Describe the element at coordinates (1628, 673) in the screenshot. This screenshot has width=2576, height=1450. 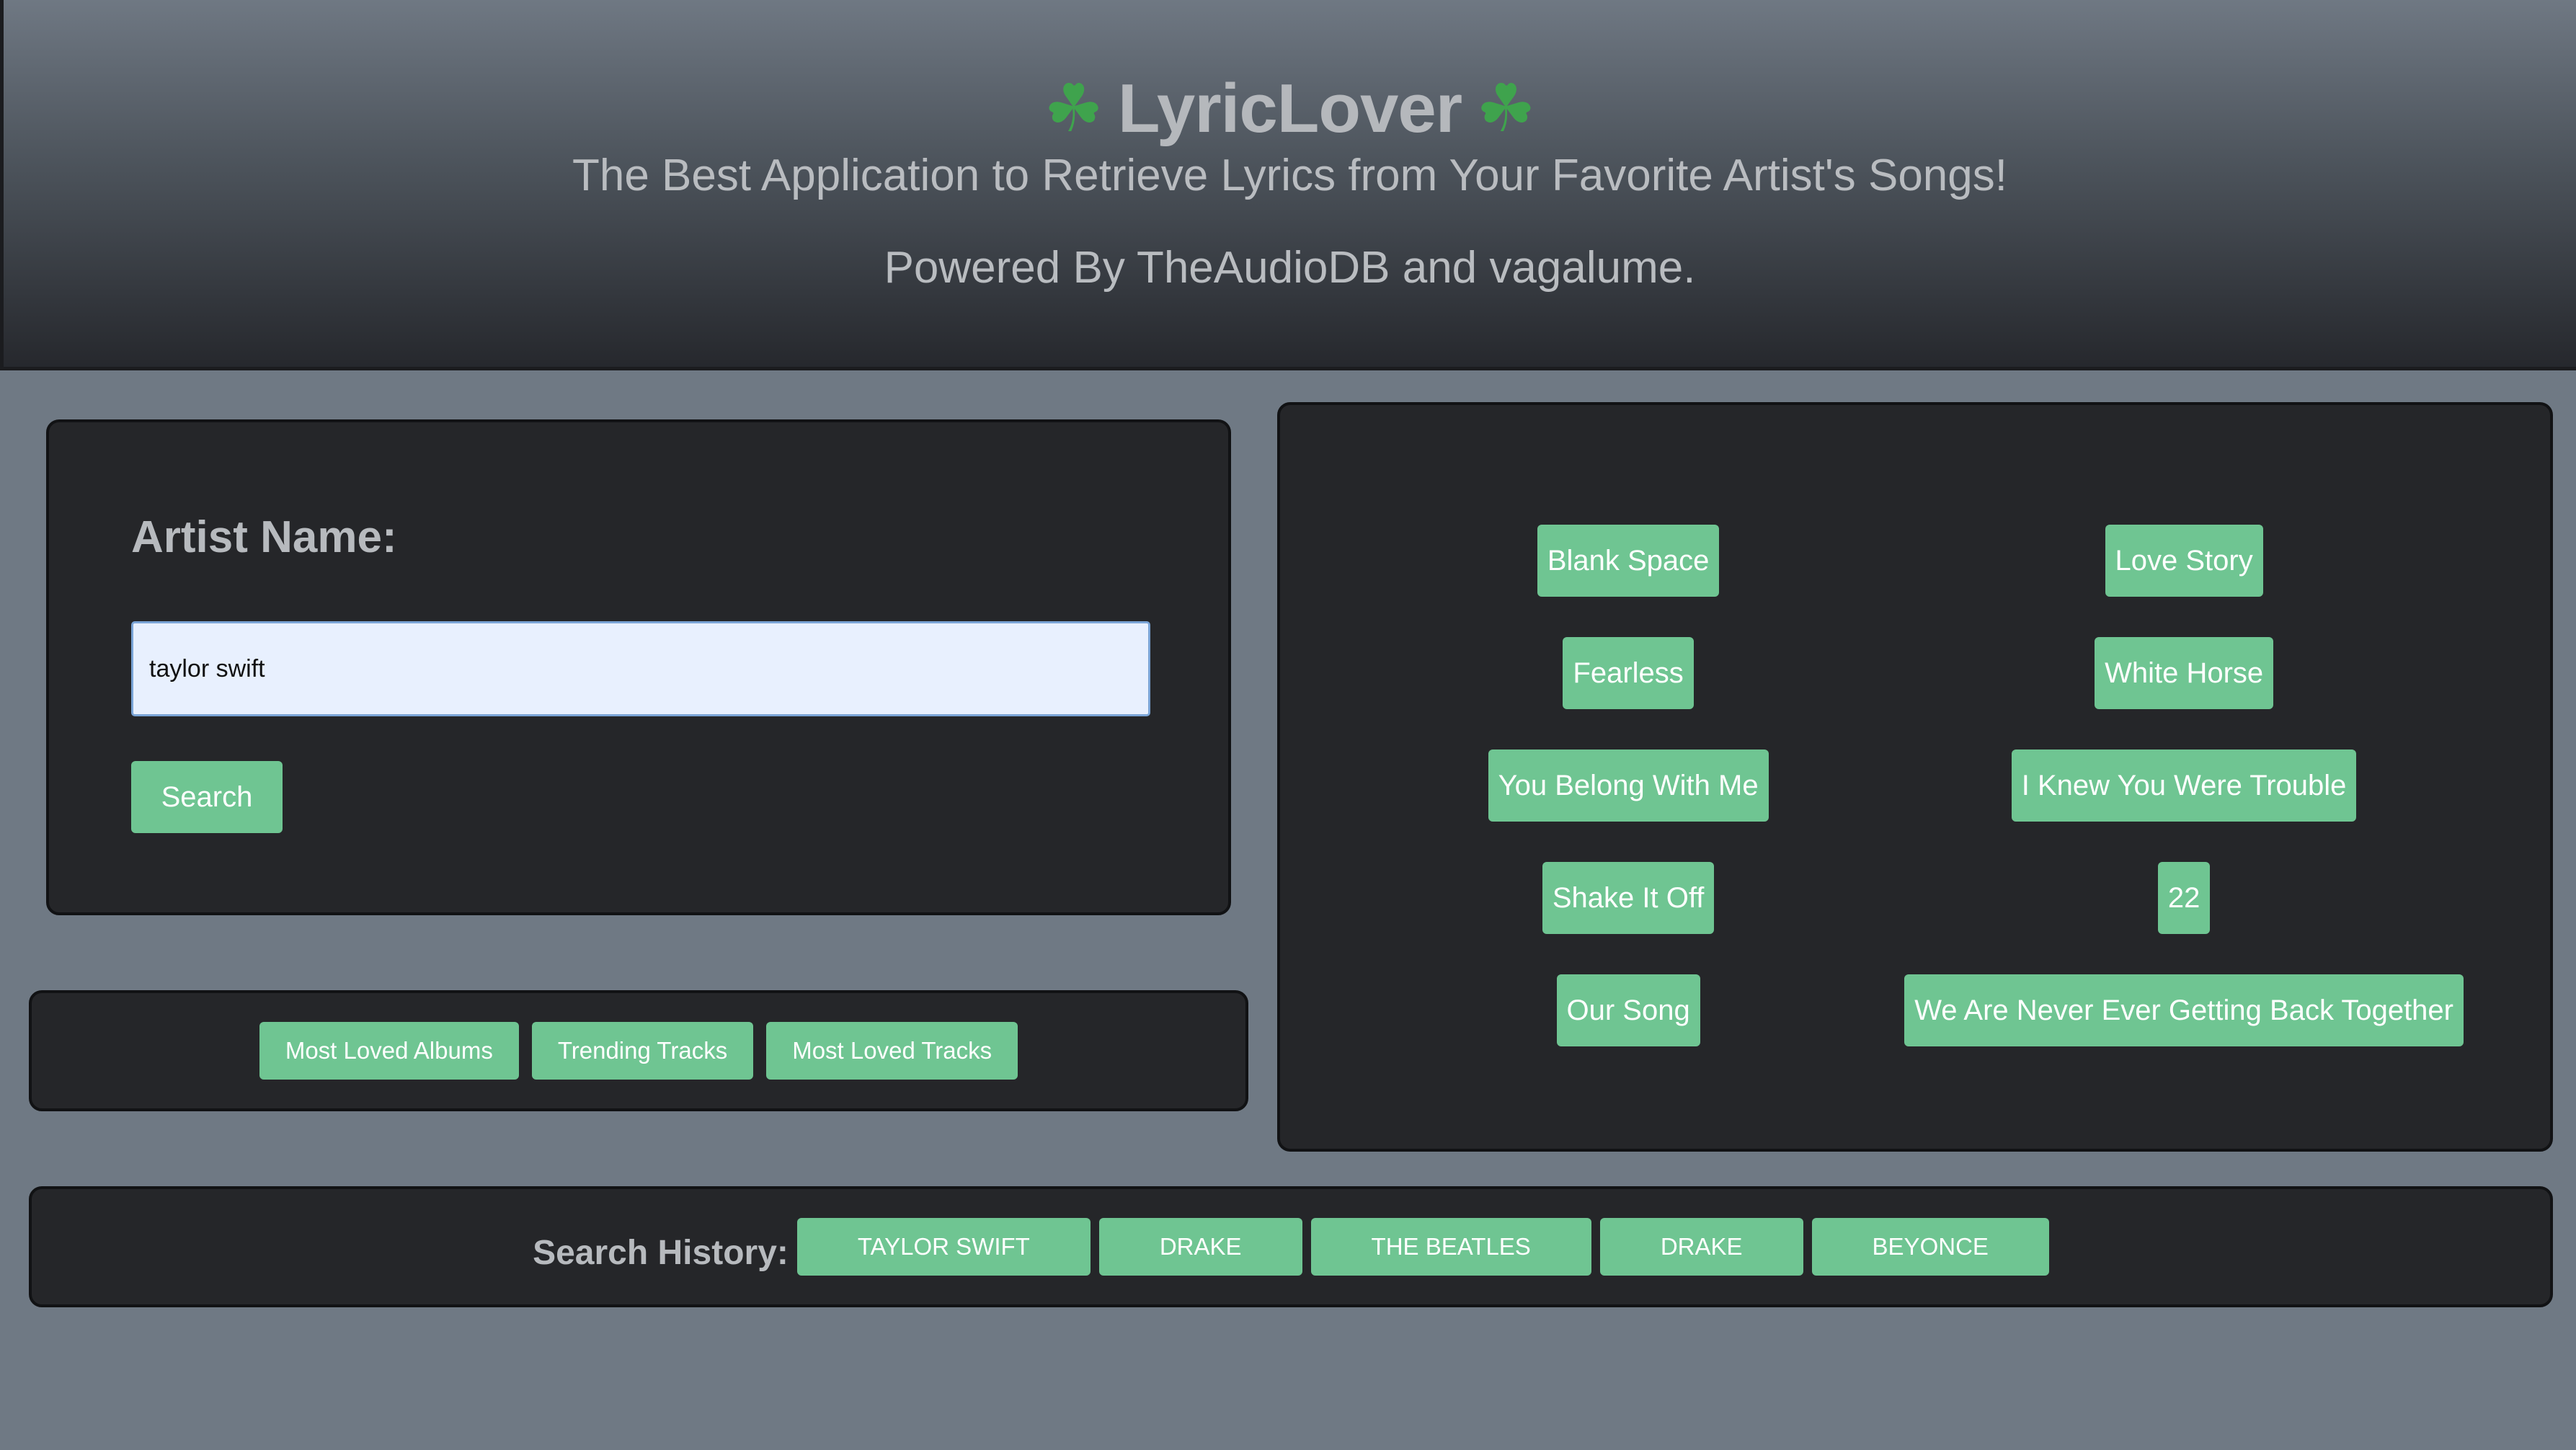
I see `song-button: Fearless` at that location.